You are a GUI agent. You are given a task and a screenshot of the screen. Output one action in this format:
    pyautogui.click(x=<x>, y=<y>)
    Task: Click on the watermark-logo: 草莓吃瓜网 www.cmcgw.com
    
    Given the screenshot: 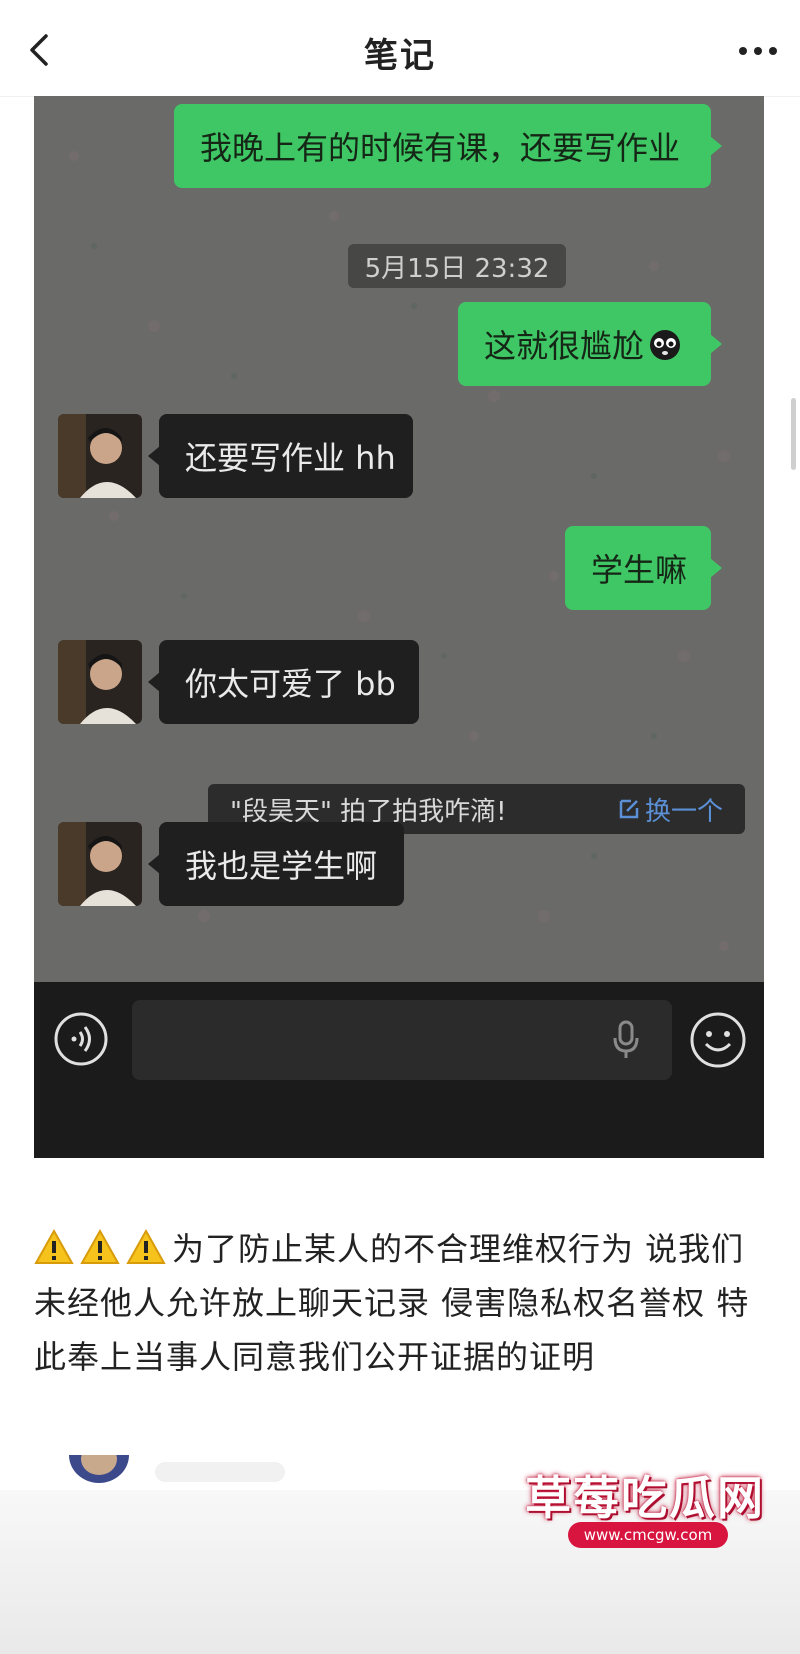 What is the action you would take?
    pyautogui.click(x=645, y=1522)
    